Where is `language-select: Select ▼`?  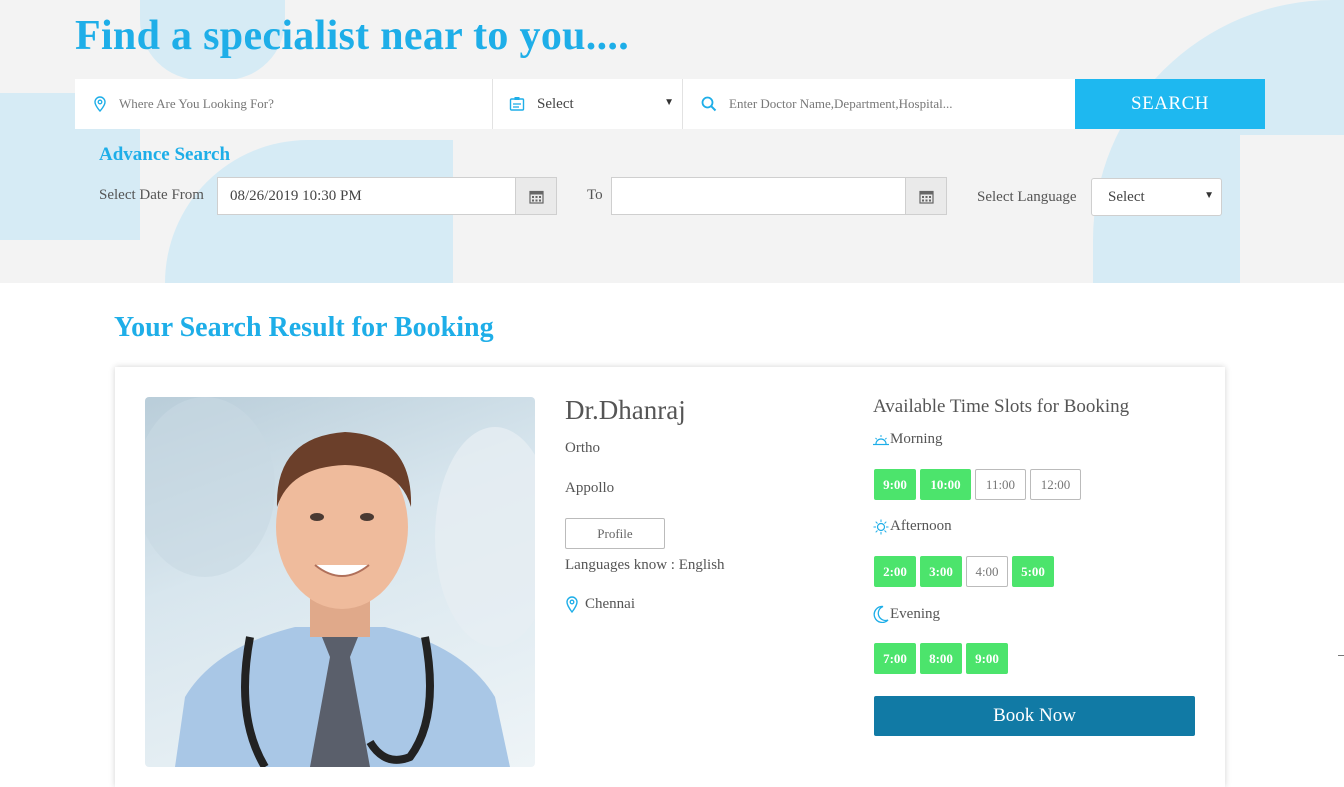
language-select: Select ▼ is located at coordinates (1156, 197).